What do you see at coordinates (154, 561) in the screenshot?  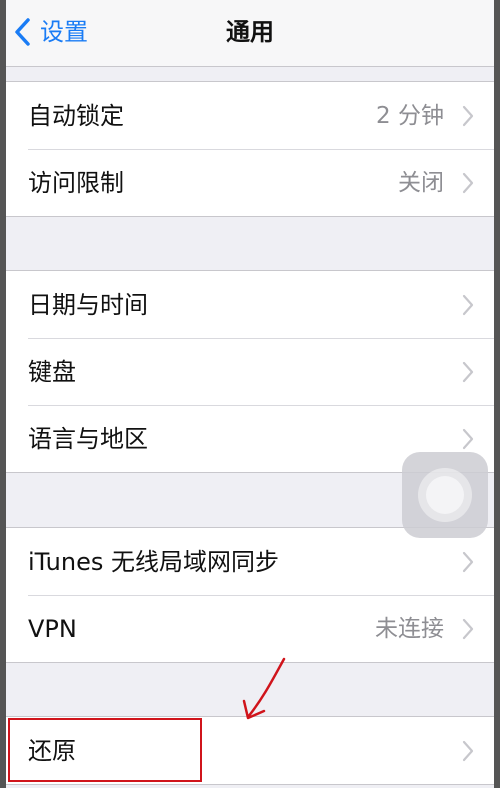 I see `row-label: iTunes 无线局域网同步` at bounding box center [154, 561].